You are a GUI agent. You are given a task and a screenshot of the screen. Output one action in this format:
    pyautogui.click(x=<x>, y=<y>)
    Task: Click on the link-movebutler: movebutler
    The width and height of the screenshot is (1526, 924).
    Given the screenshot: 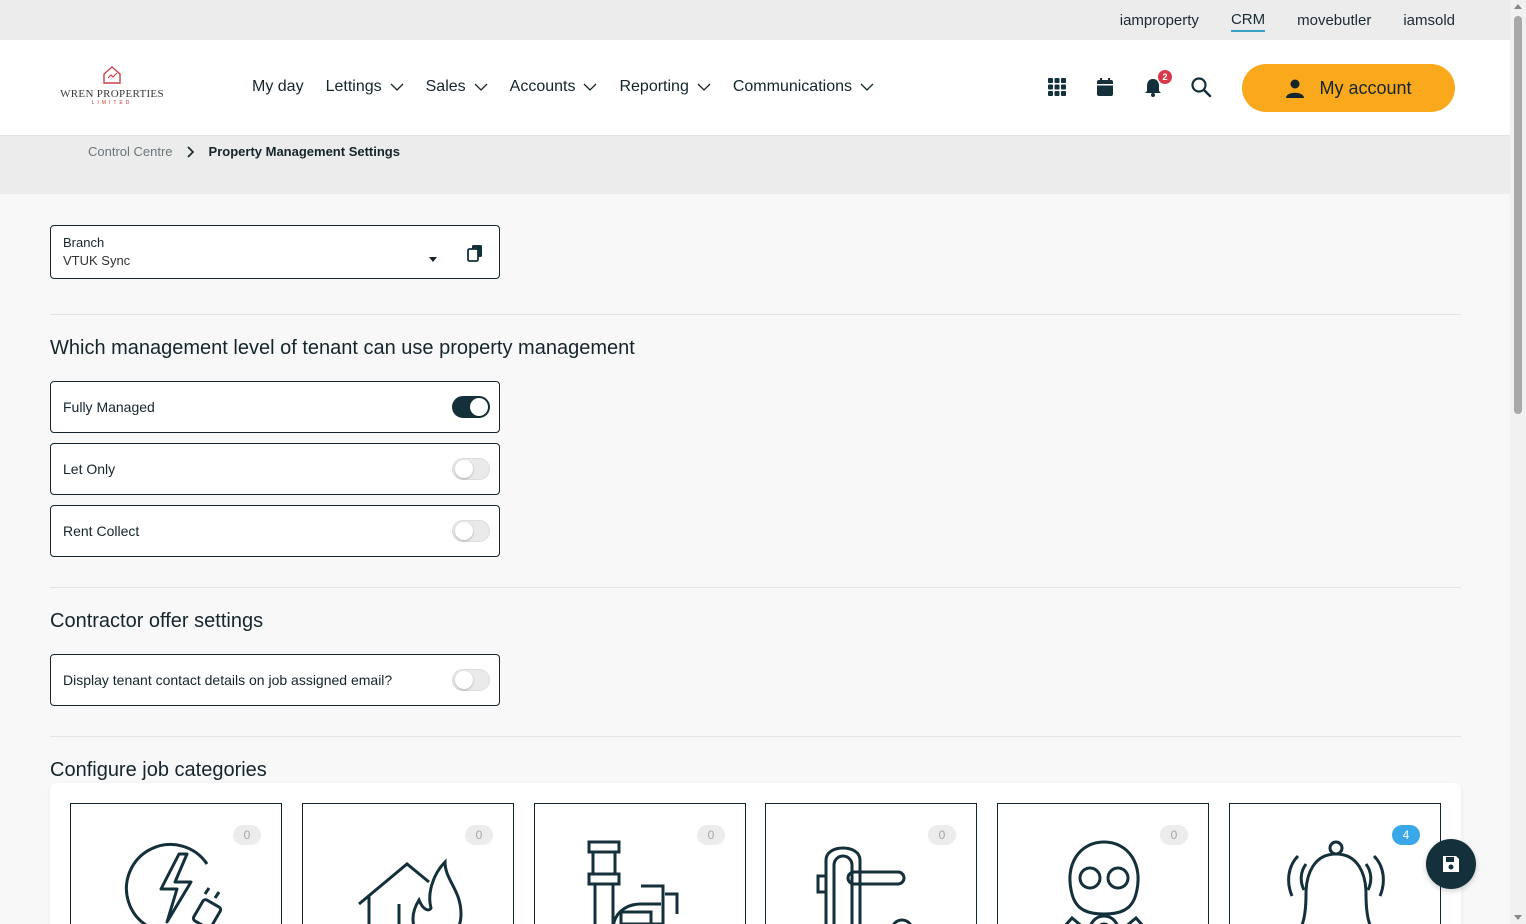 What is the action you would take?
    pyautogui.click(x=1334, y=20)
    